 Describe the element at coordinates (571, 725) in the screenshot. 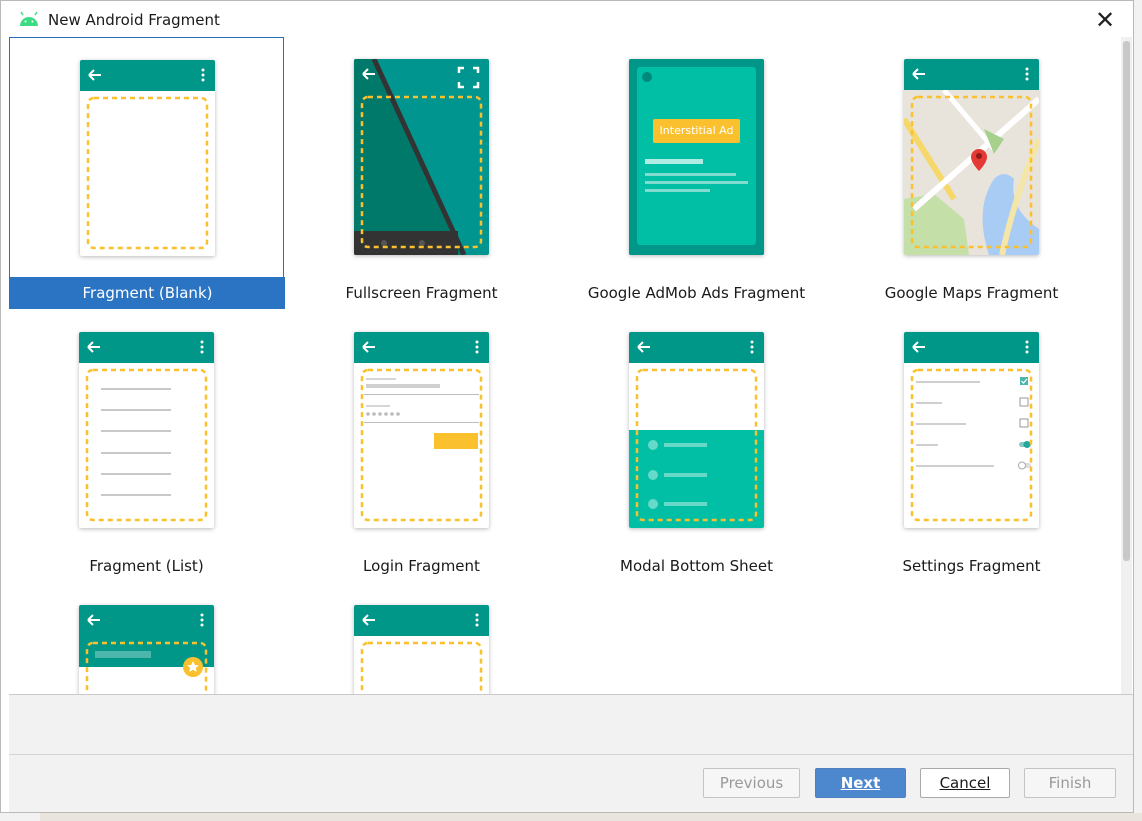

I see `description-area` at that location.